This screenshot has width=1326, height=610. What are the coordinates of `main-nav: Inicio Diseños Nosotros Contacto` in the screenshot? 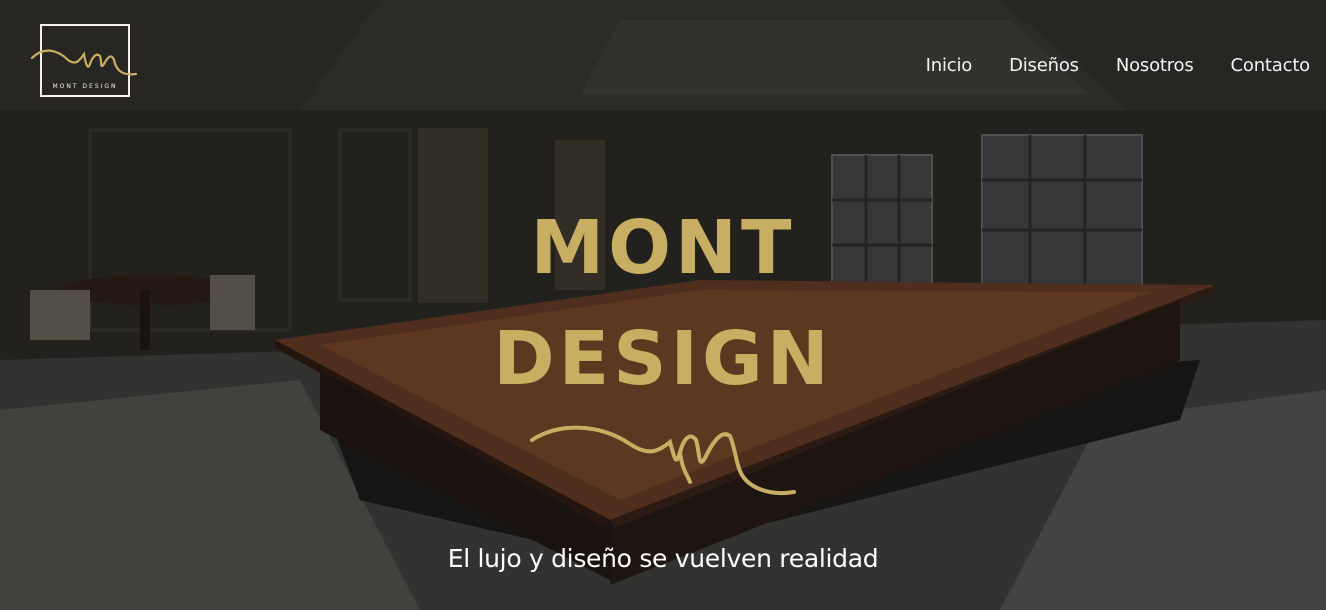 It's located at (1118, 66).